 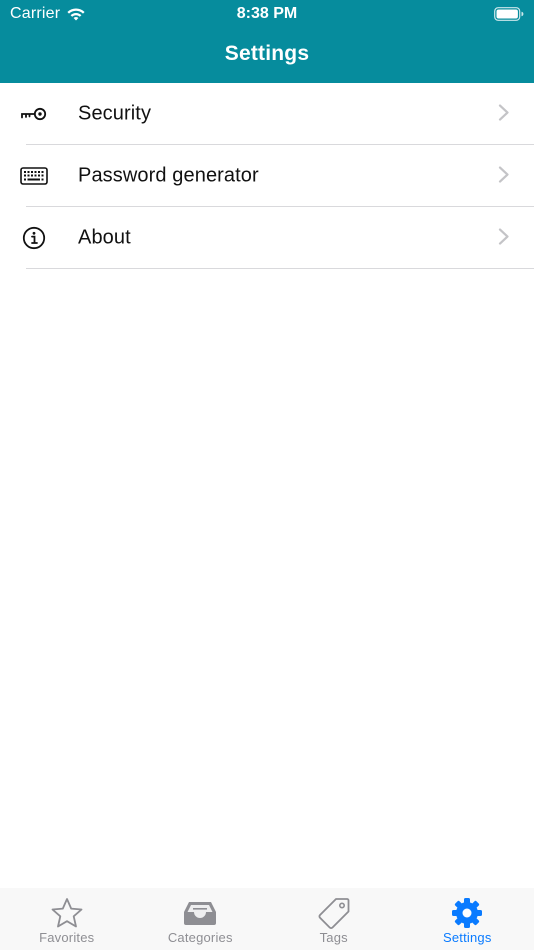 I want to click on settings-row-password-generator: Password generator, so click(x=267, y=176).